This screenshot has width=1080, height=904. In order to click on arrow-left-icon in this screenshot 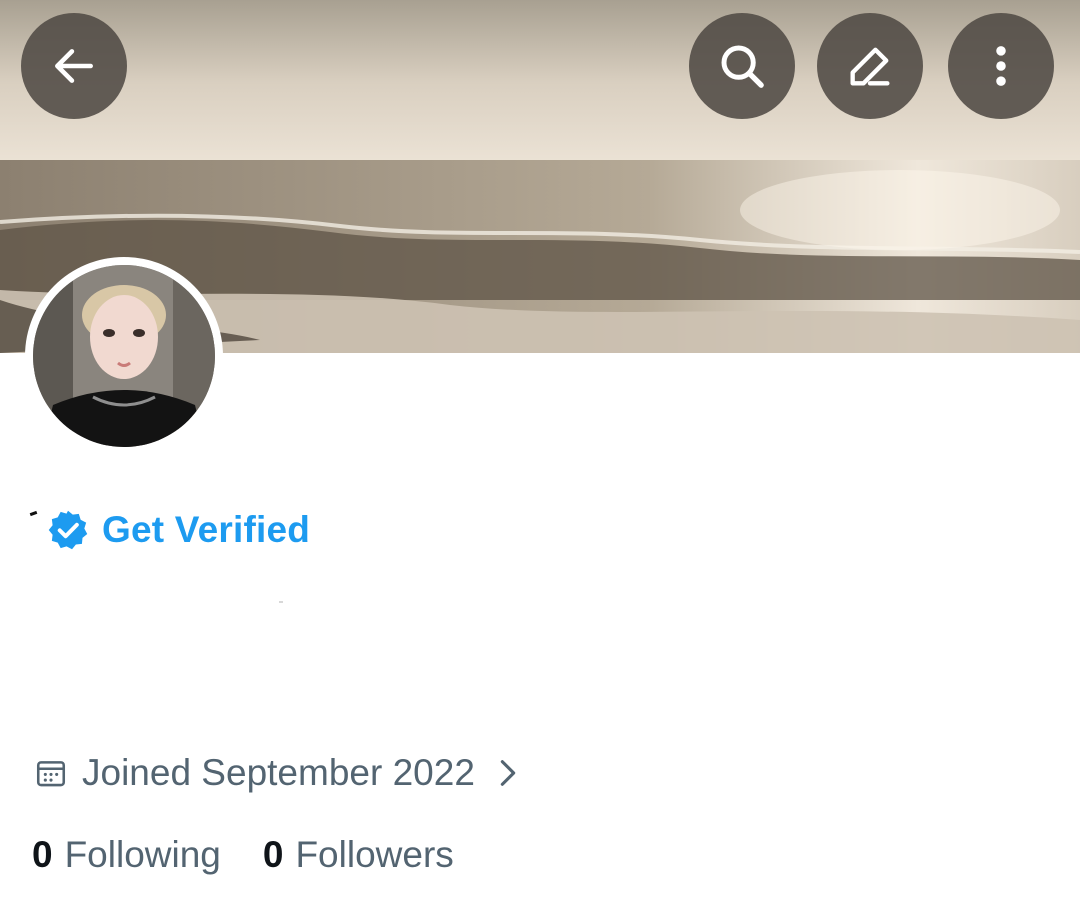, I will do `click(74, 66)`.